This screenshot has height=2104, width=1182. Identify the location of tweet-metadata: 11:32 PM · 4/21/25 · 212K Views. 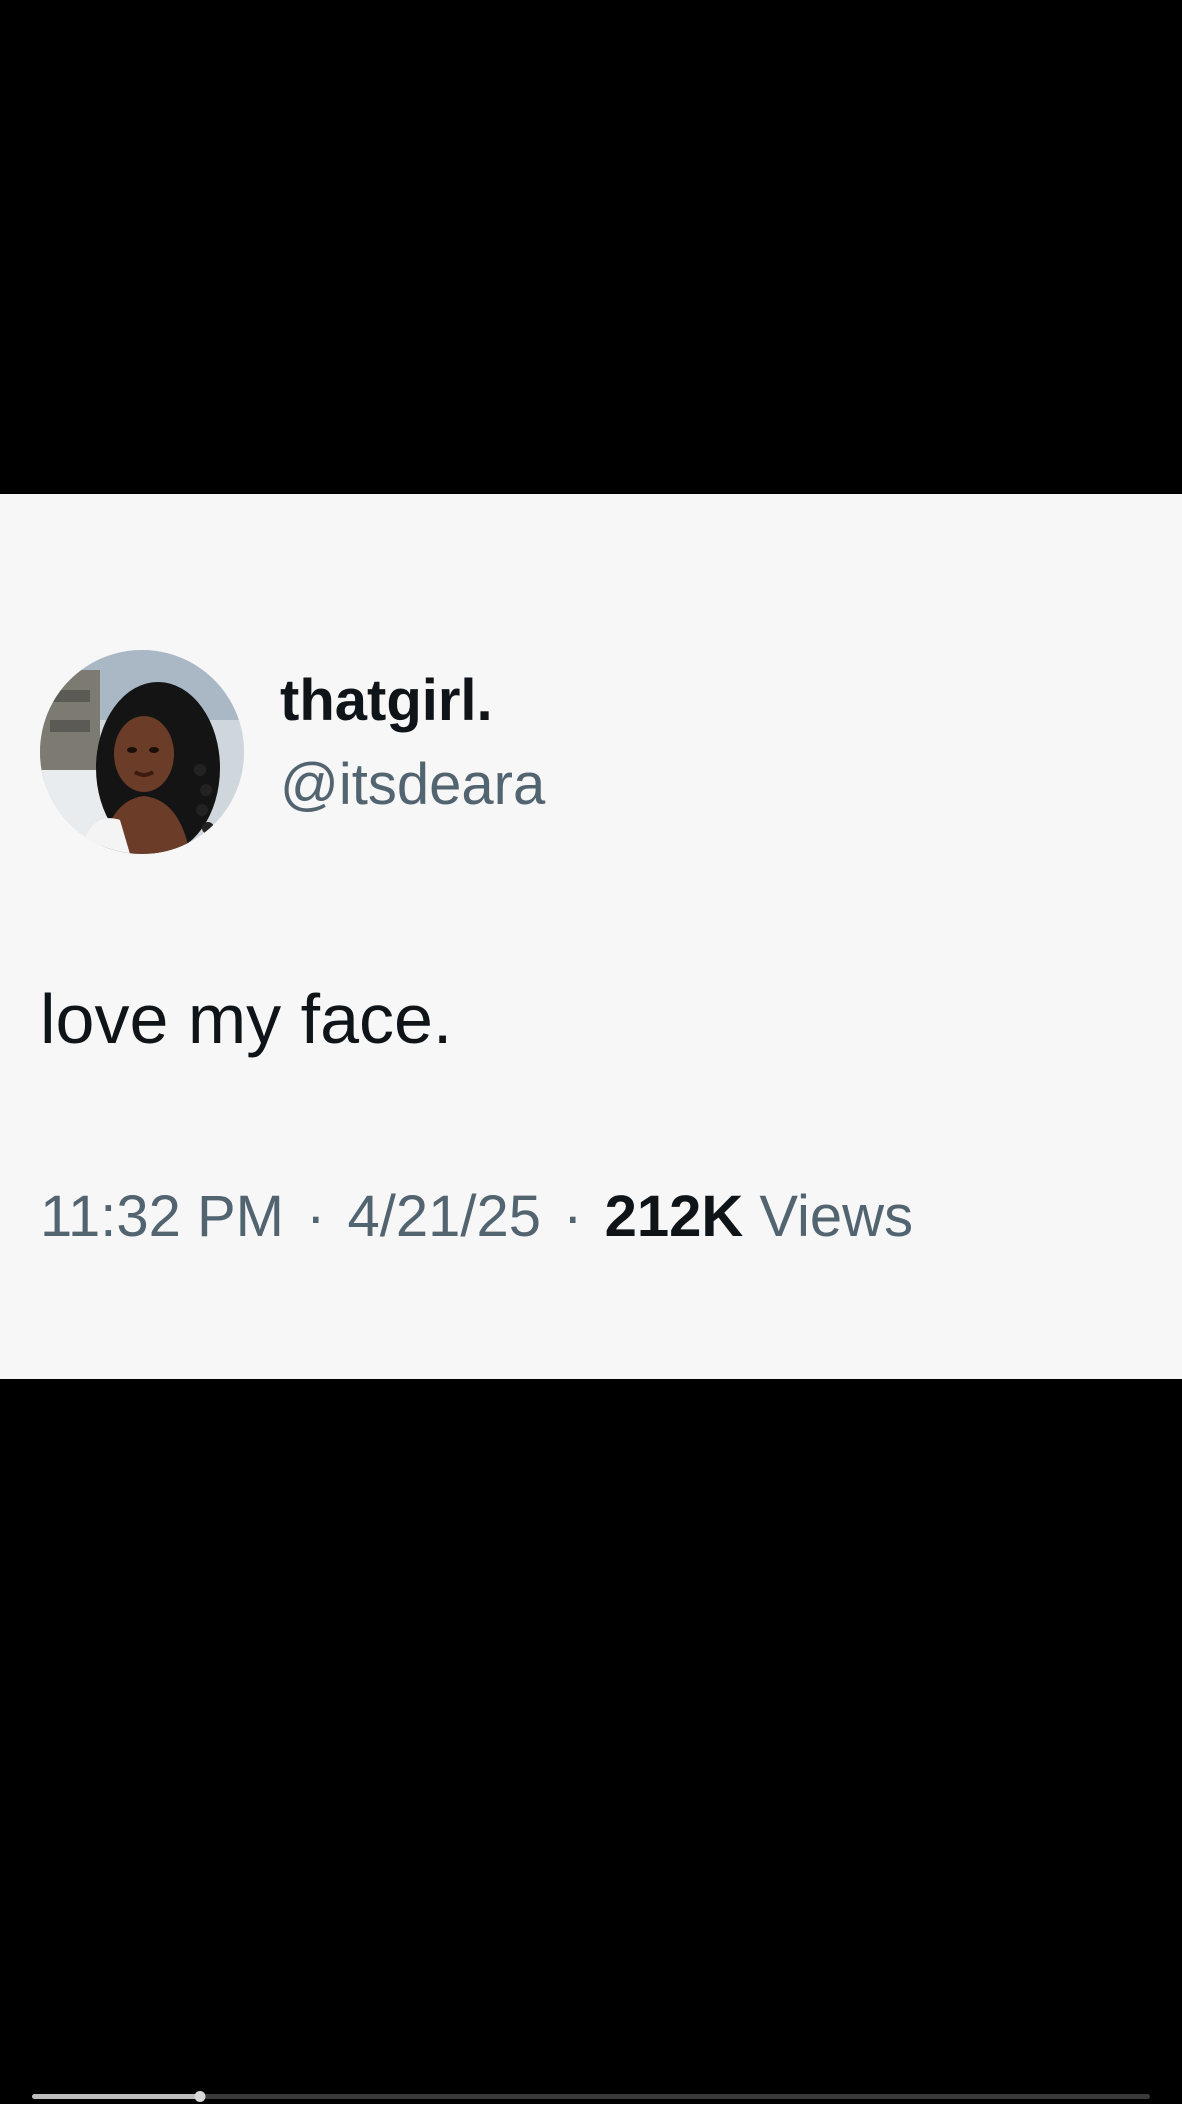
(476, 1217).